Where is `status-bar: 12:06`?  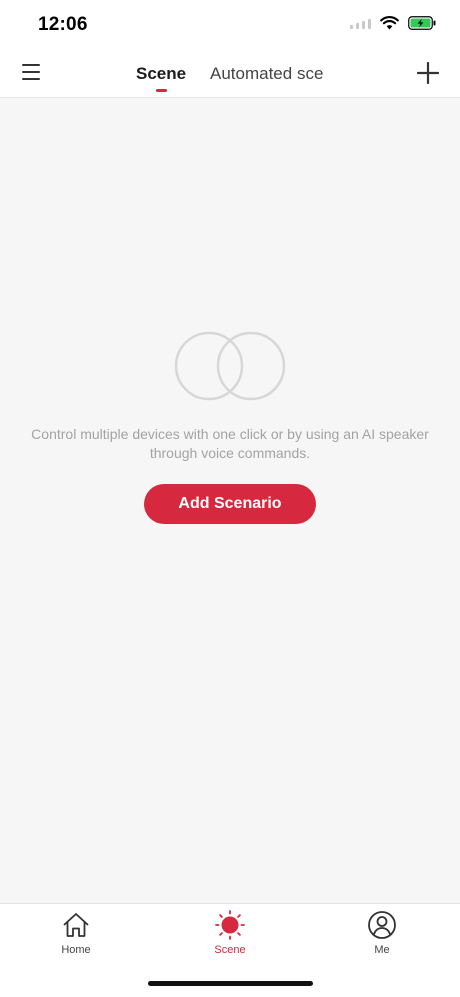 status-bar: 12:06 is located at coordinates (230, 25).